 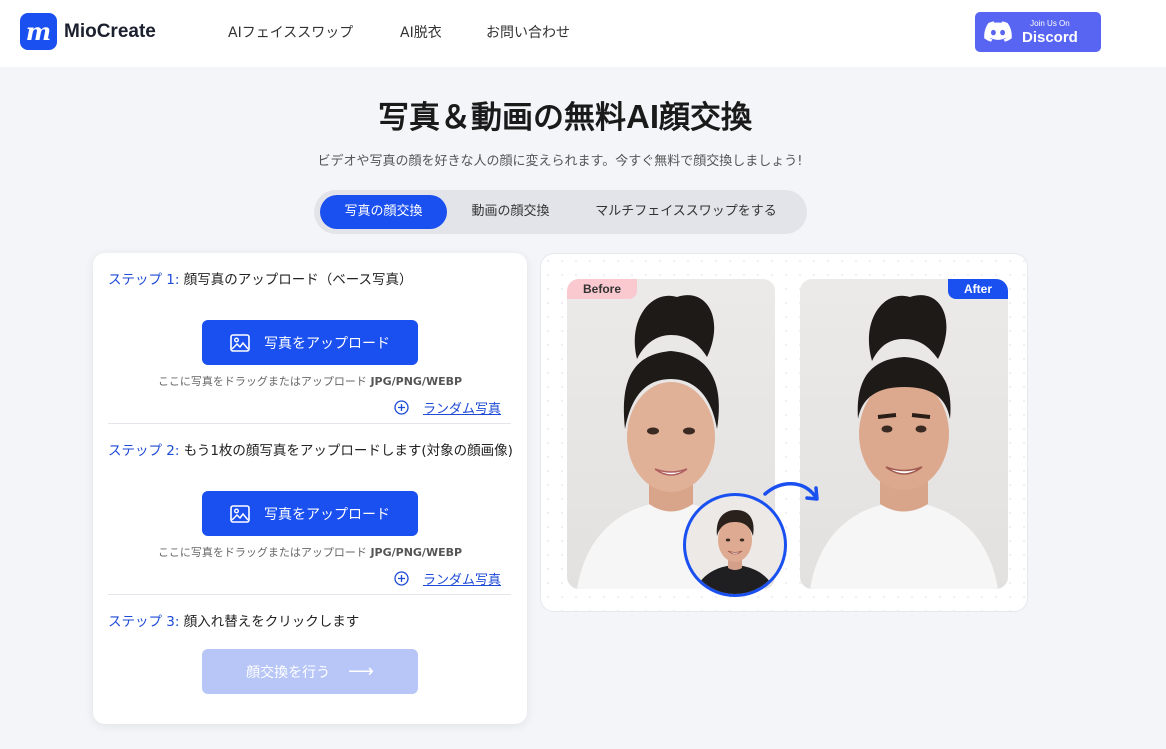 I want to click on discord-small-text: Join Us On, so click(x=1050, y=23).